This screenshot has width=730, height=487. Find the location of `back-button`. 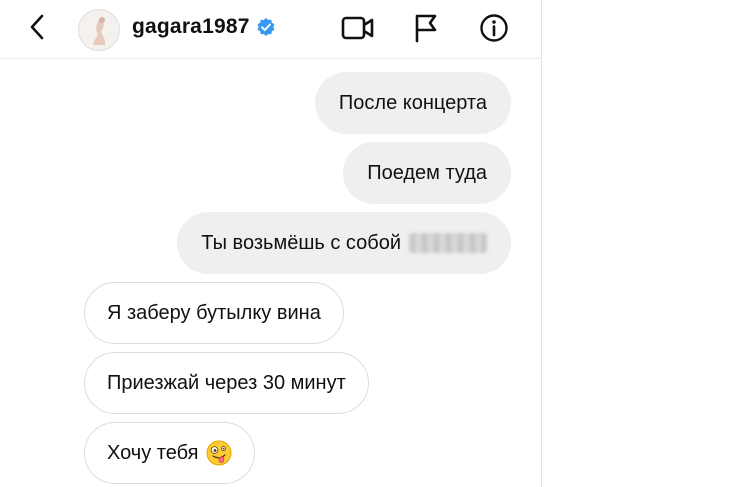

back-button is located at coordinates (37, 27).